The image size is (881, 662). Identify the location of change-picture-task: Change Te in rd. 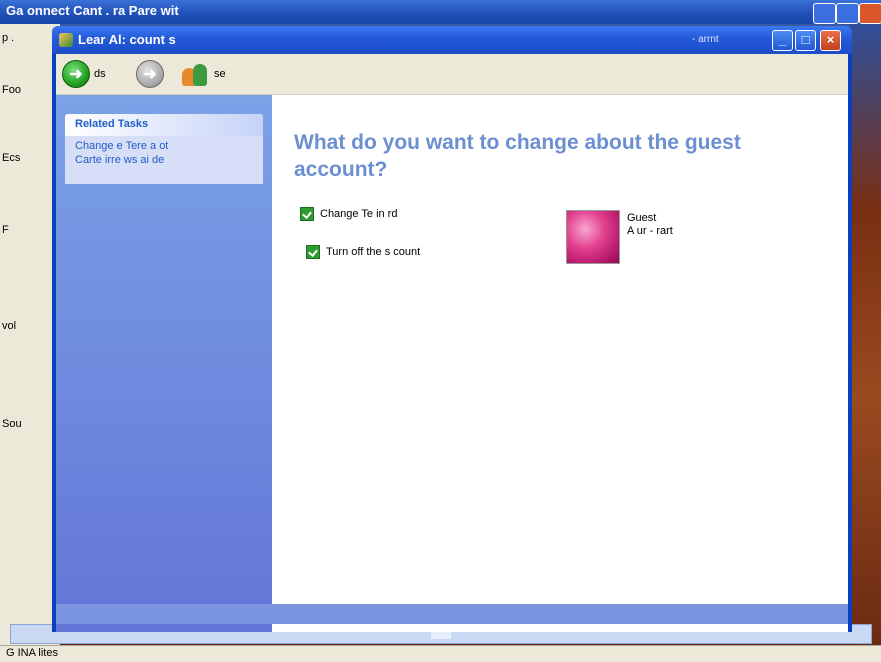
(348, 214).